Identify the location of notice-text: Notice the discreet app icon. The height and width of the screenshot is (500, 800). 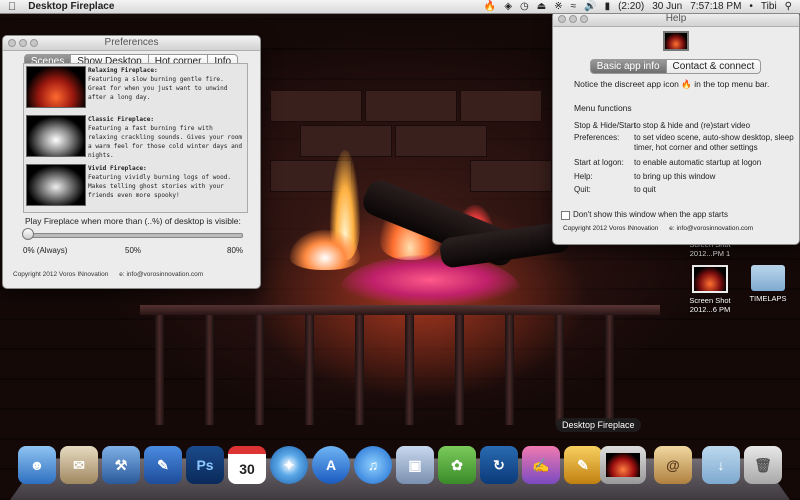
(626, 84).